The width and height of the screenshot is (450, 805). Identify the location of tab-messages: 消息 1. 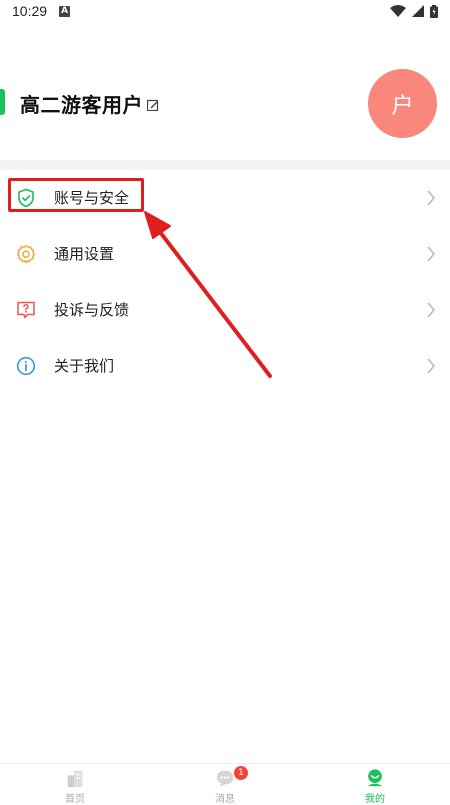
(225, 784).